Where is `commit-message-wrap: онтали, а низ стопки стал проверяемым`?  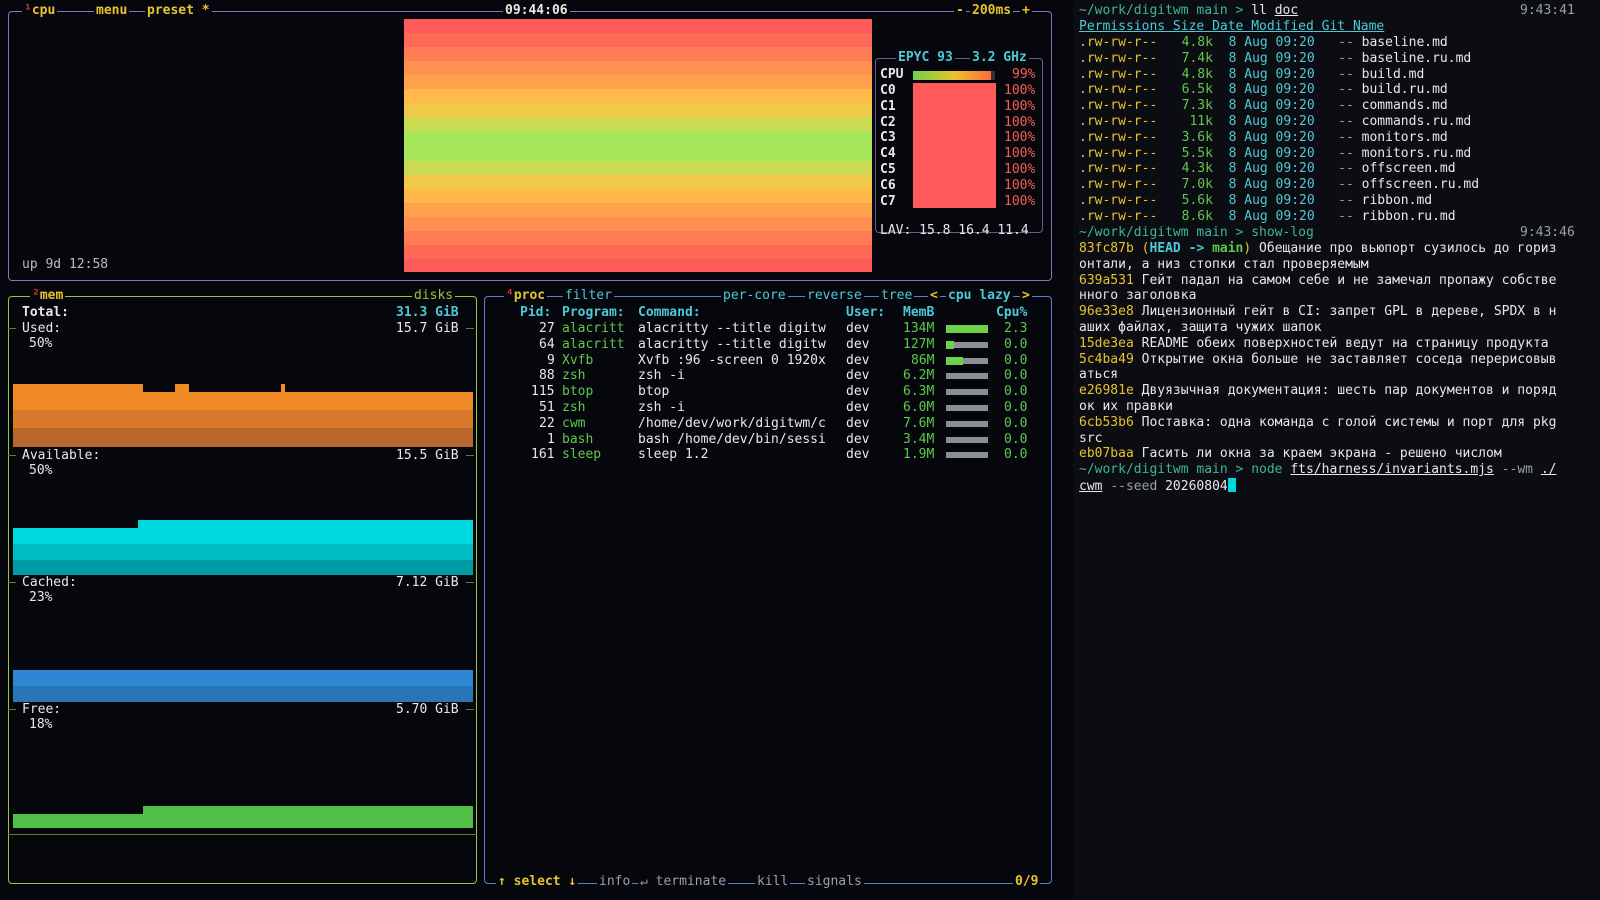
commit-message-wrap: онтали, а низ стопки стал проверяемым is located at coordinates (1224, 264).